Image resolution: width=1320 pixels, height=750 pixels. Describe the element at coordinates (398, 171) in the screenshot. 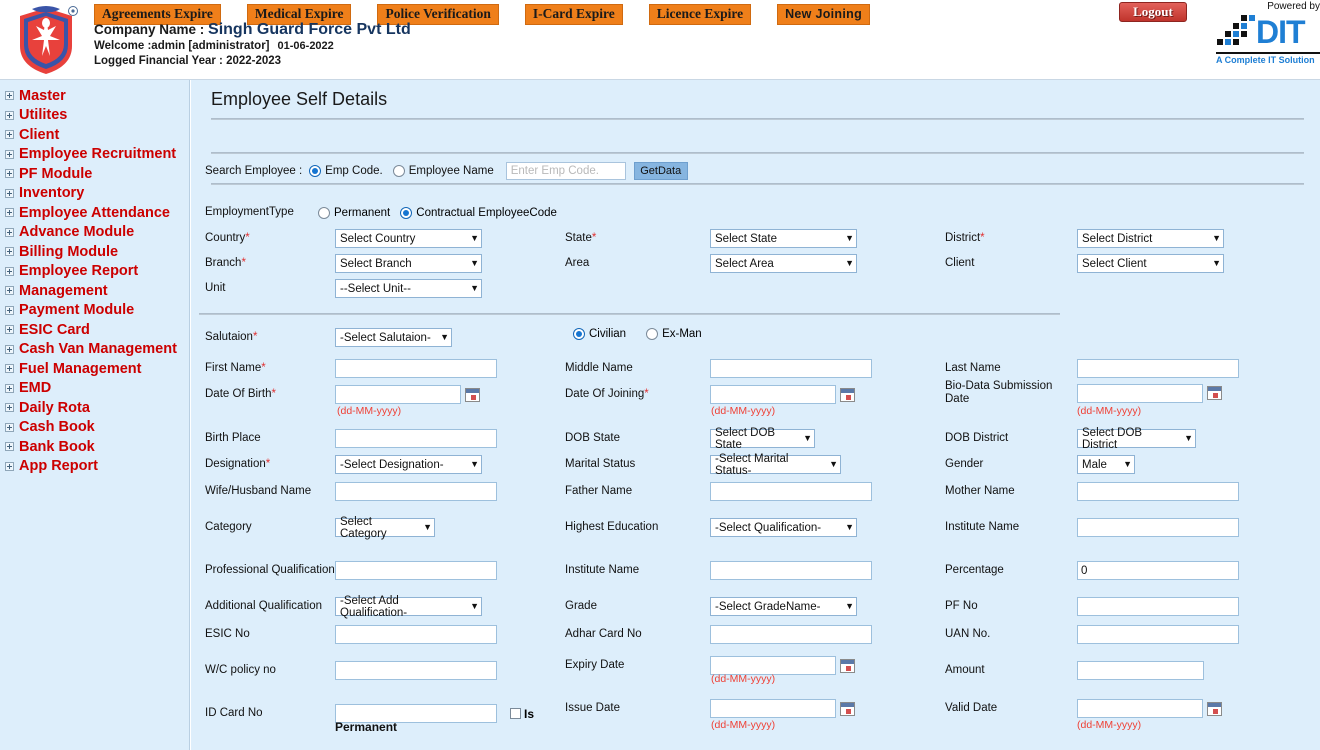

I see `radio-employee-name` at that location.